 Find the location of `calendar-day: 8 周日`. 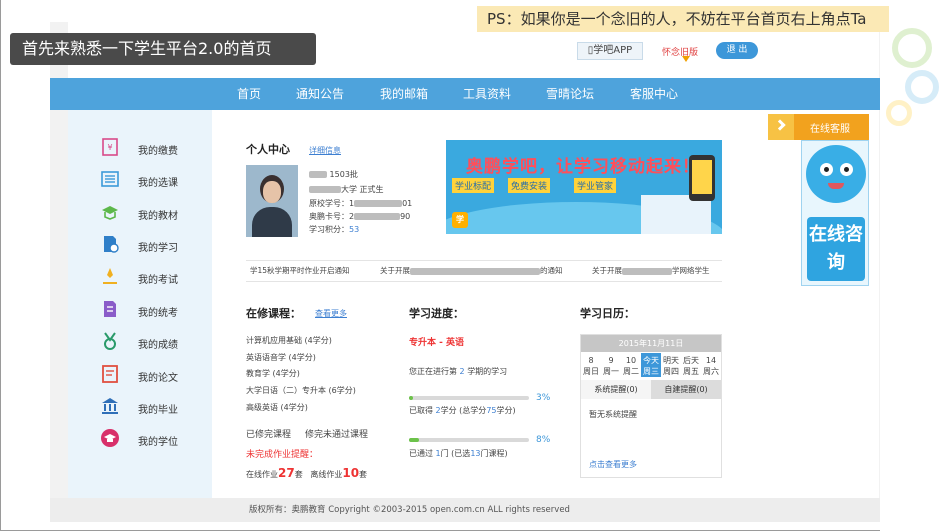

calendar-day: 8 周日 is located at coordinates (591, 365).